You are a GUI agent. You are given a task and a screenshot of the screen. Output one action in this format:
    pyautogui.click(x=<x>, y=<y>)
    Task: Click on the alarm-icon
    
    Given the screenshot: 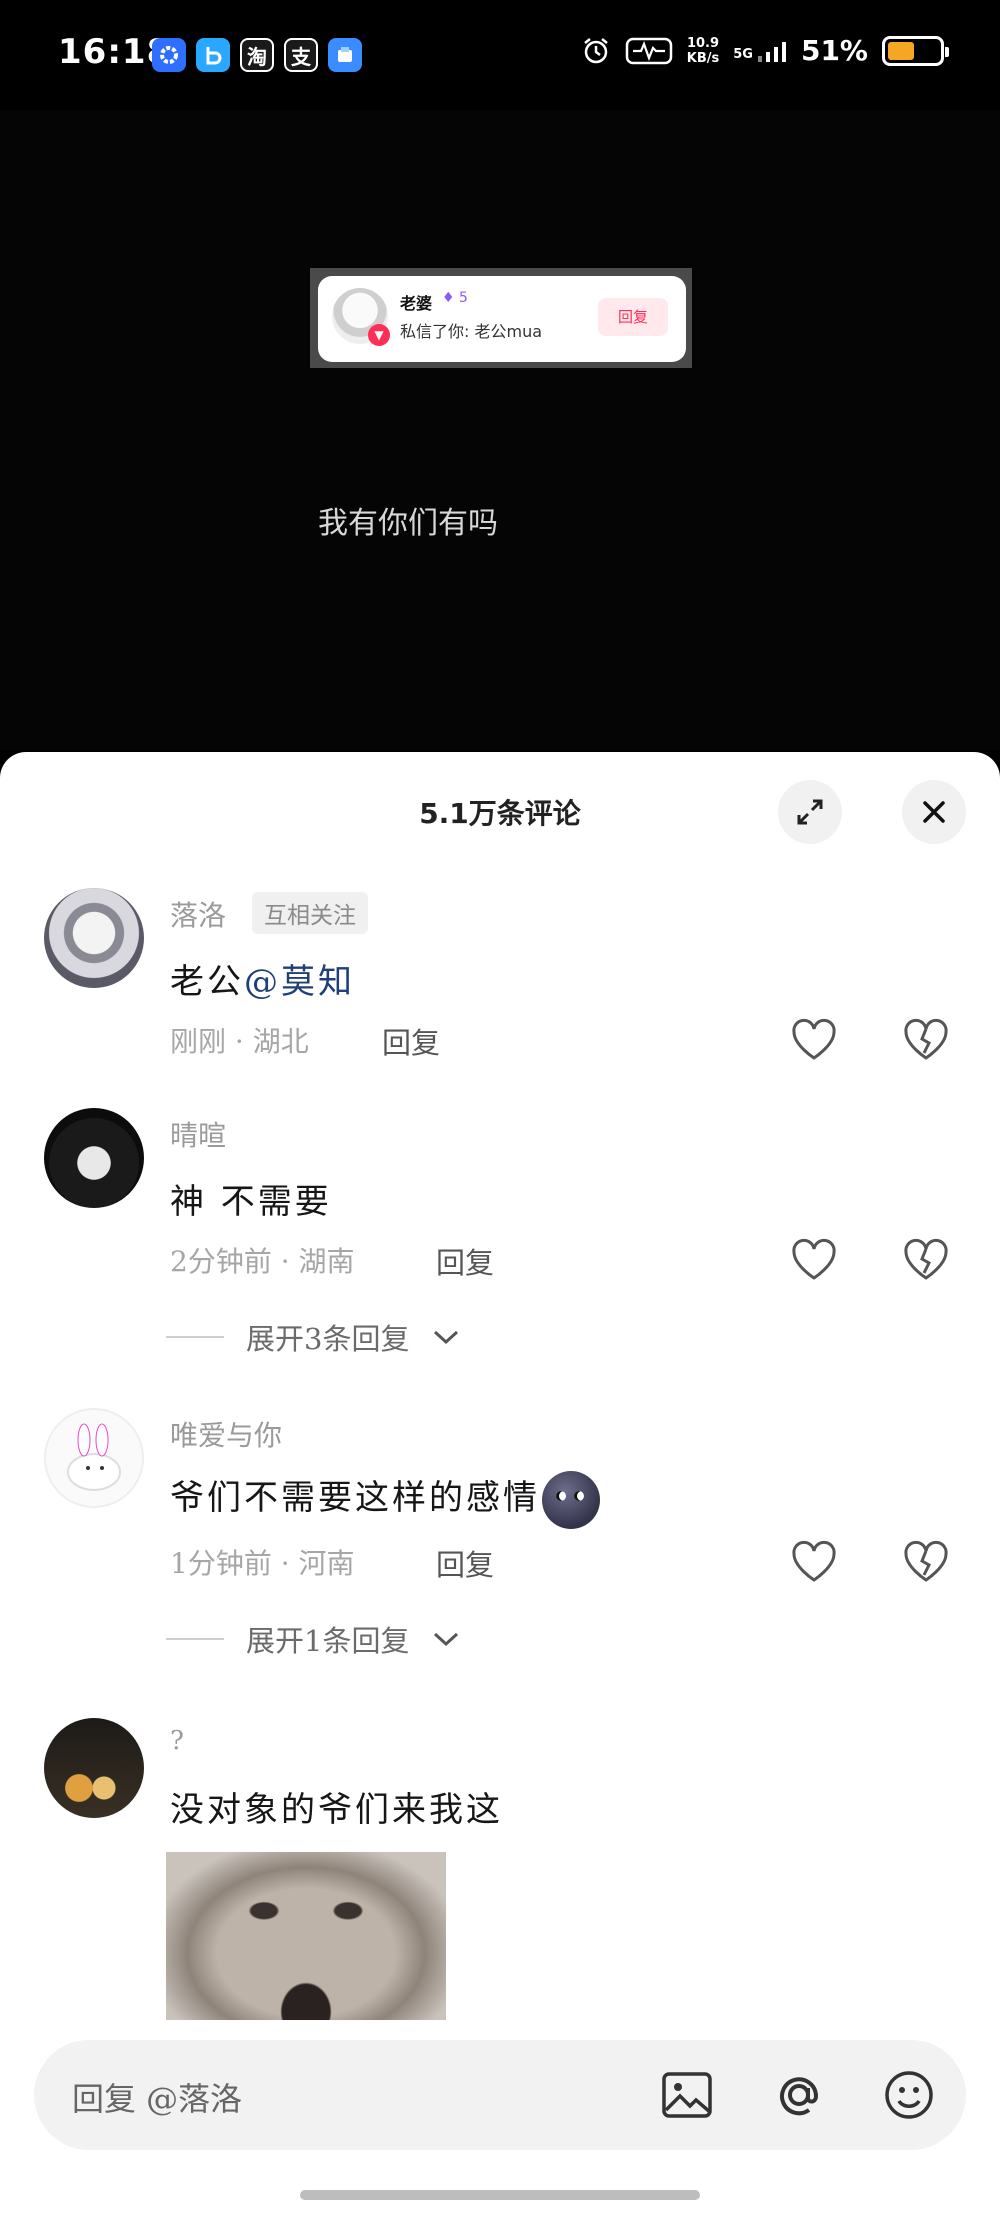 What is the action you would take?
    pyautogui.click(x=596, y=50)
    